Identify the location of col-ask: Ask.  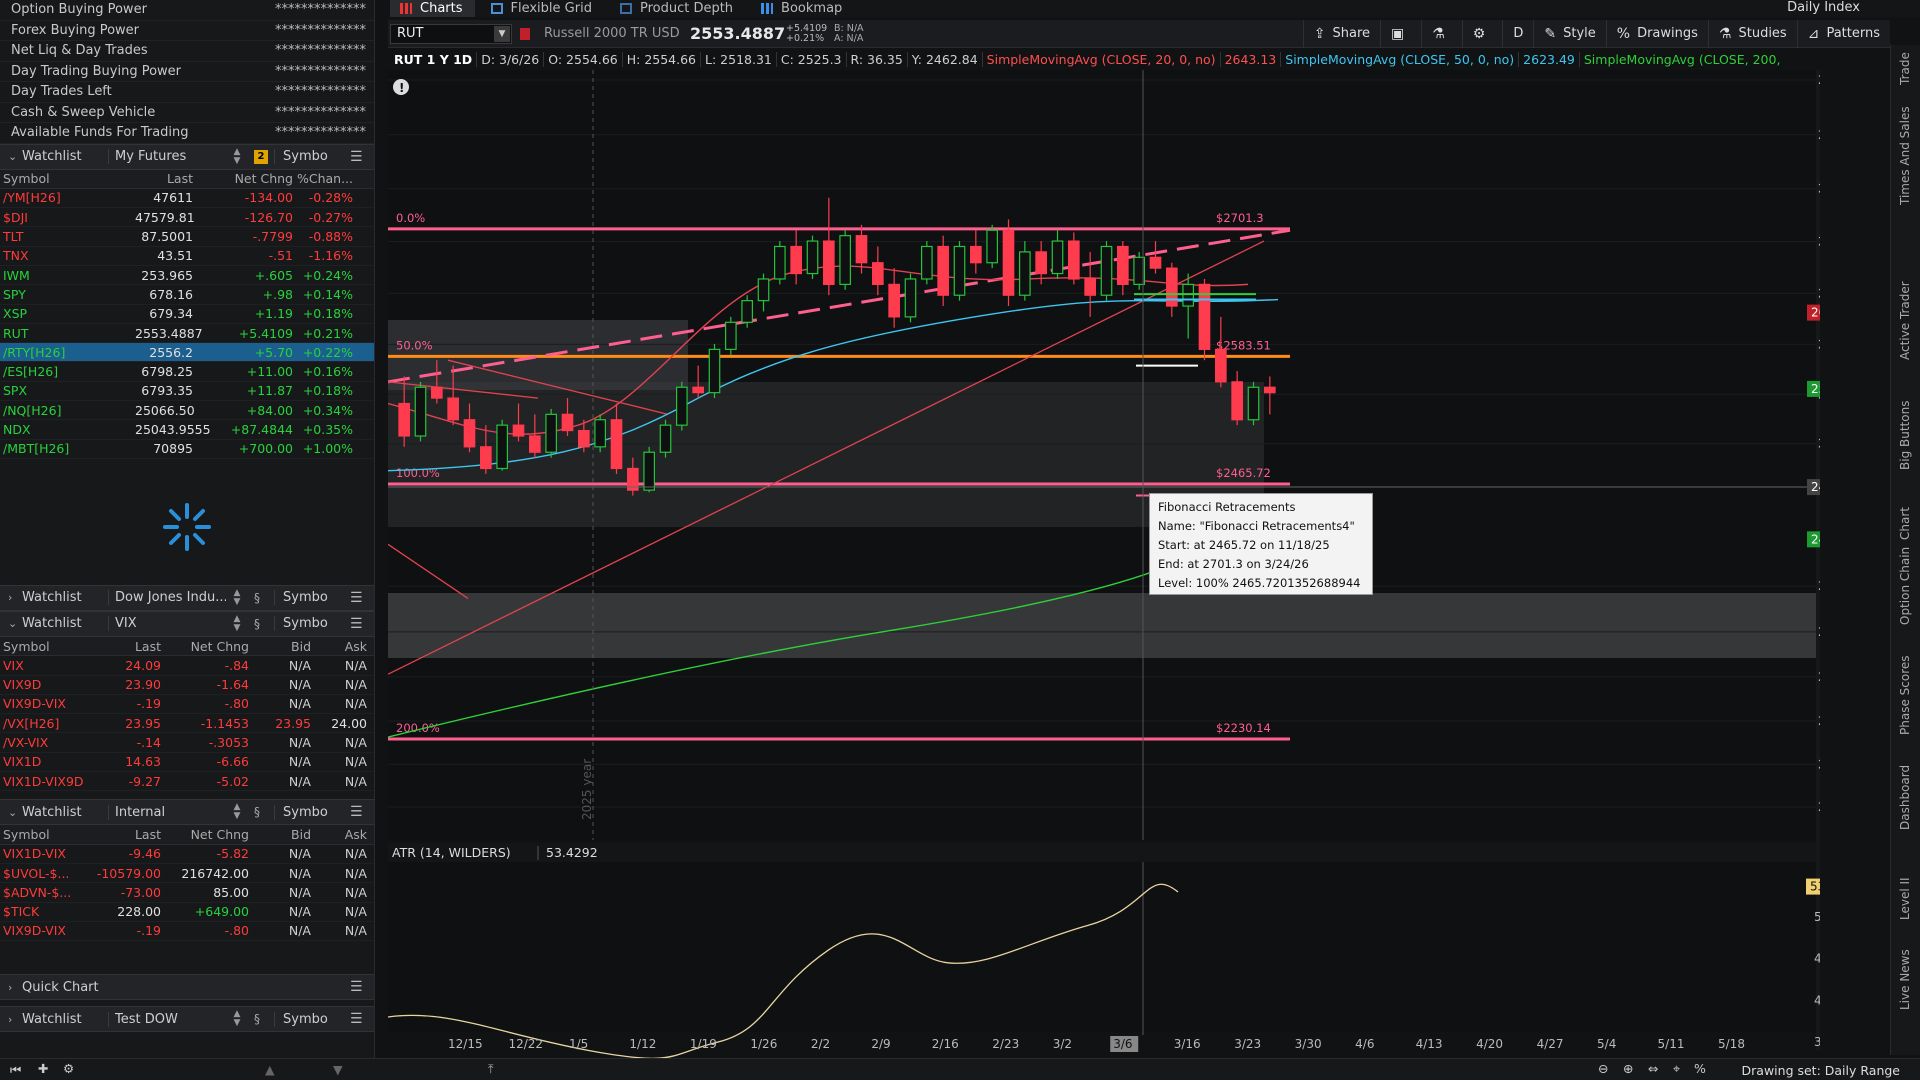
(339, 834).